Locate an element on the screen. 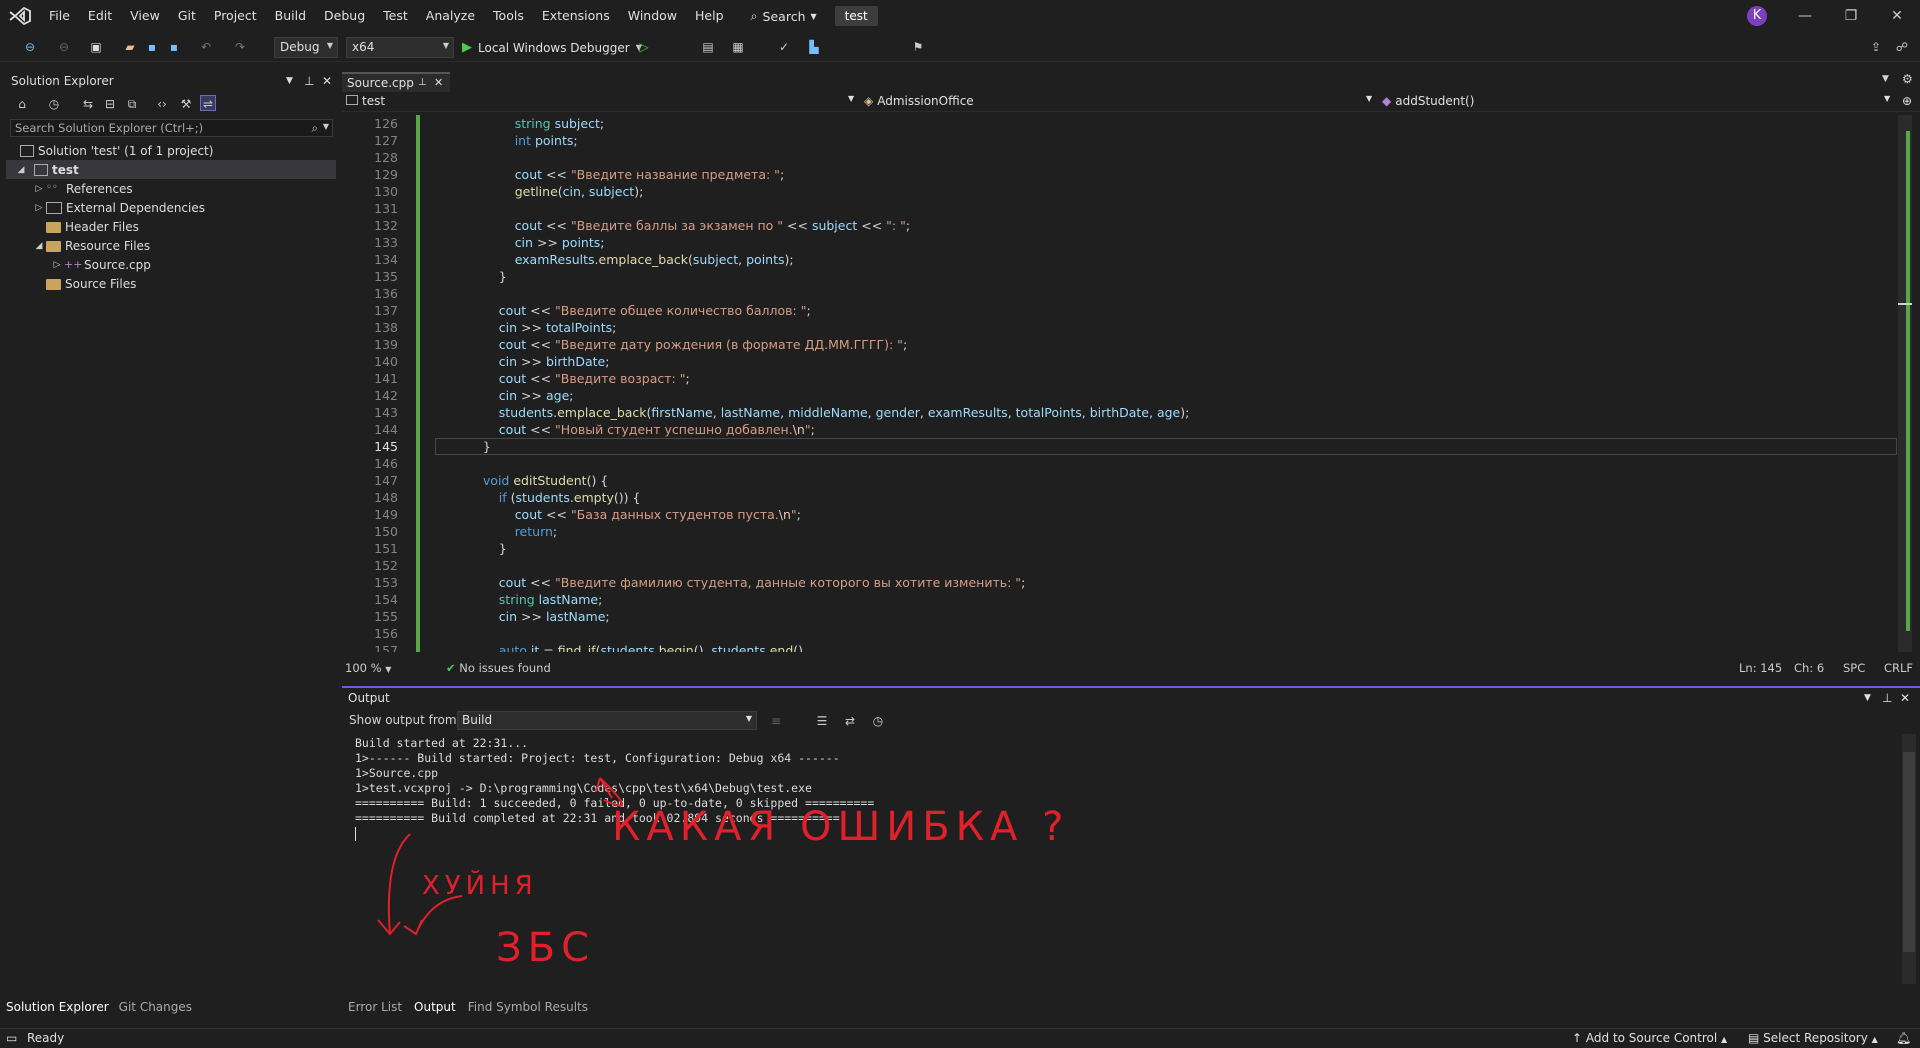 This screenshot has height=1048, width=1920. zoom-dropdown: 100 % ▼ is located at coordinates (368, 668).